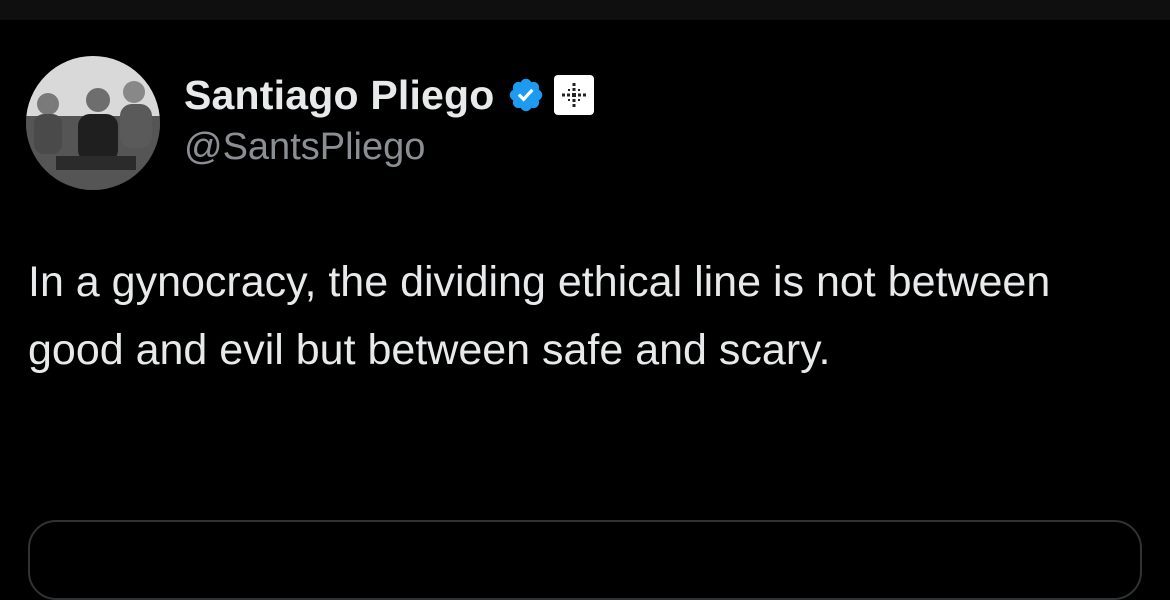  What do you see at coordinates (526, 95) in the screenshot?
I see `verified-badge-icon` at bounding box center [526, 95].